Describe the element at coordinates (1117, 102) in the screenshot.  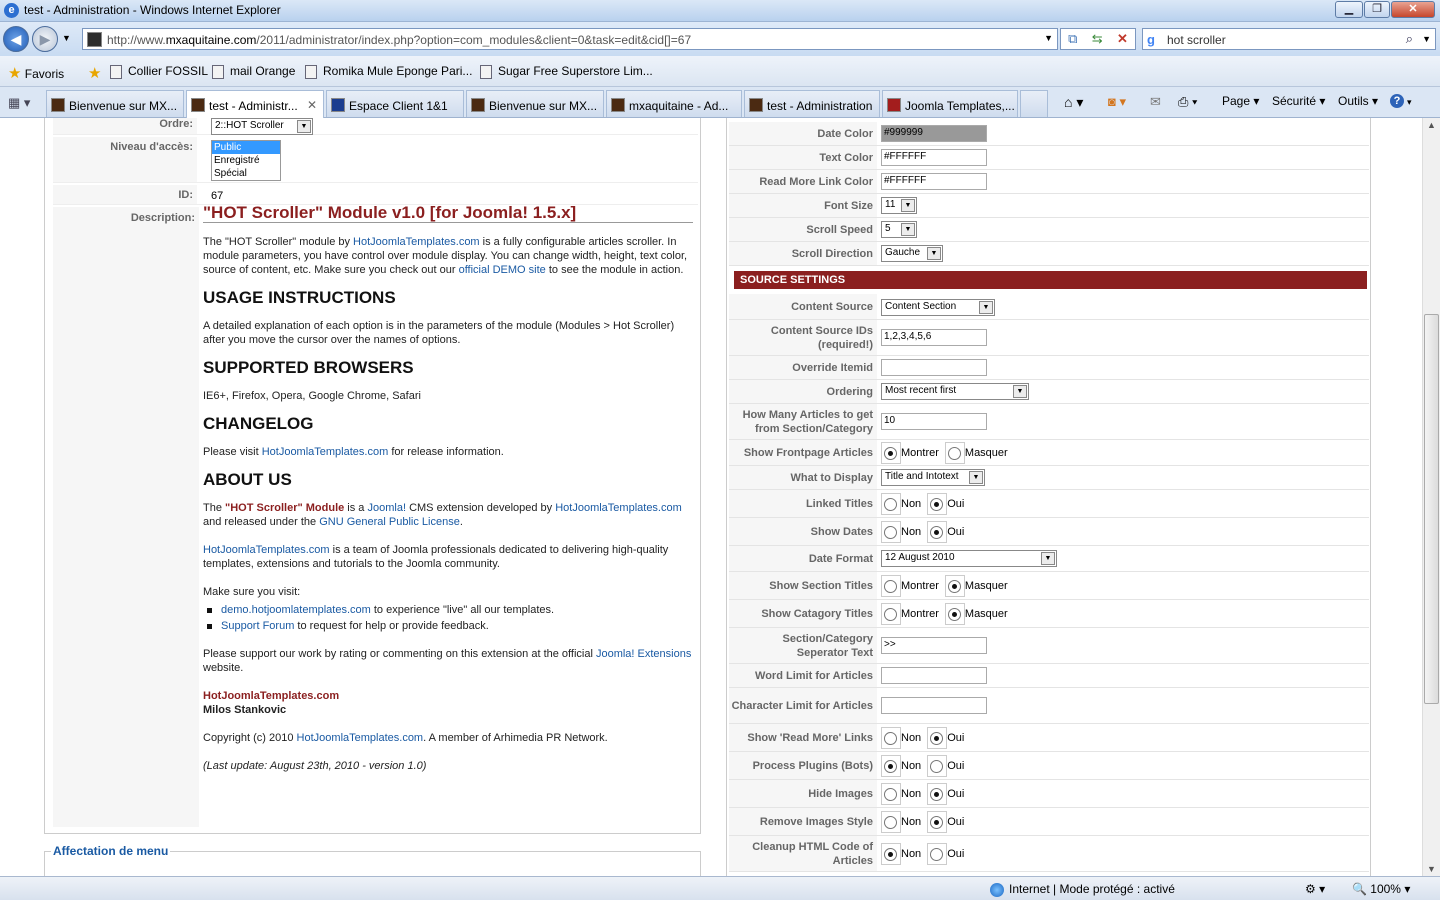
I see `feeds-icon: ◙ ▾` at that location.